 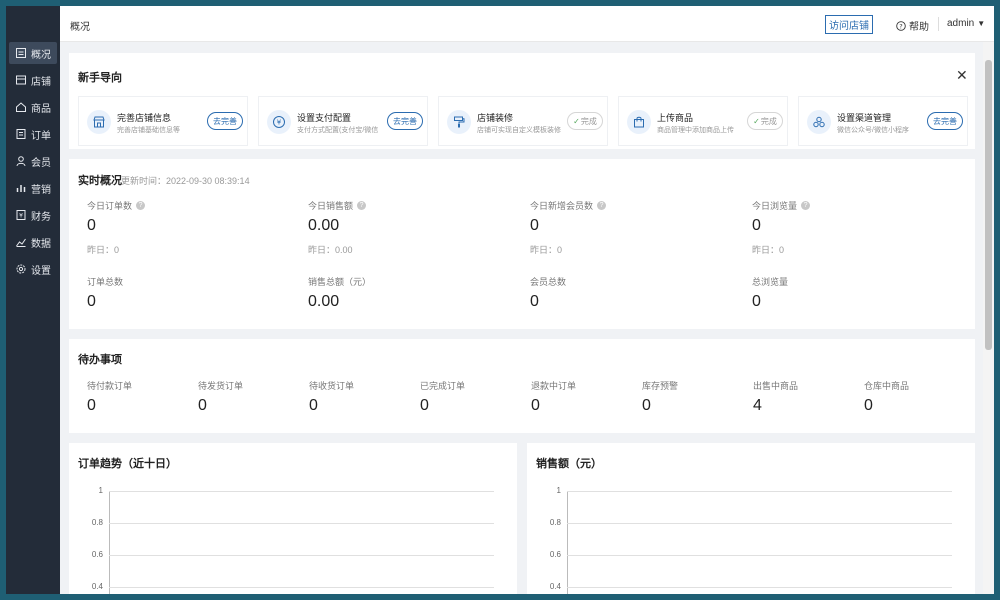 What do you see at coordinates (91, 406) in the screenshot?
I see `todo-value-pending-payment: 0` at bounding box center [91, 406].